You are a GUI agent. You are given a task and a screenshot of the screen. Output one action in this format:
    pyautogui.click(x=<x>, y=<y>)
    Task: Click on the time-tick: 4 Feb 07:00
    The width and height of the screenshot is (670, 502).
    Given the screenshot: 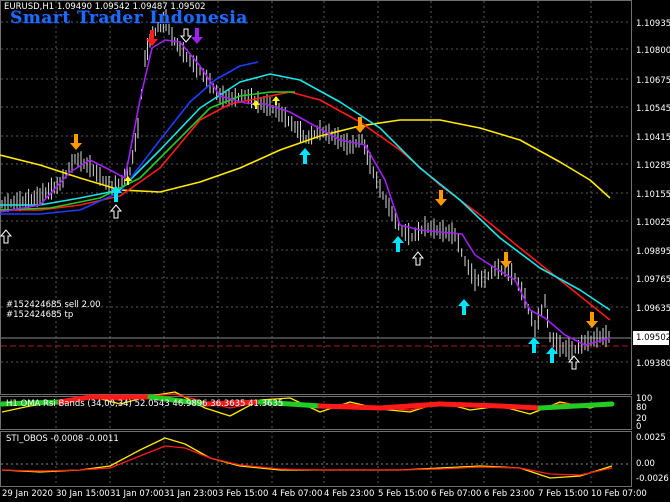 What is the action you would take?
    pyautogui.click(x=297, y=494)
    